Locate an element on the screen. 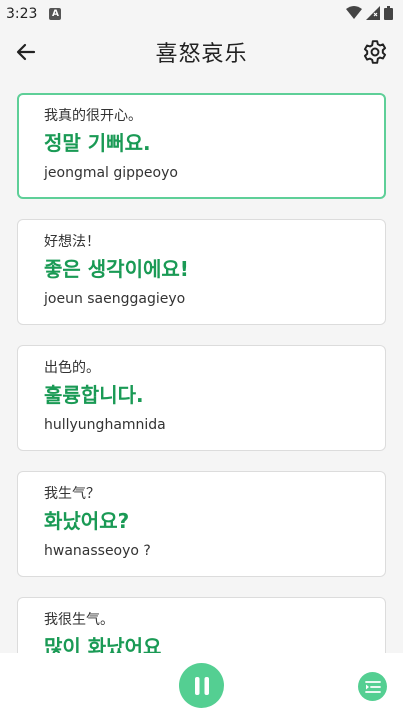 The width and height of the screenshot is (403, 717). back-button is located at coordinates (26, 52).